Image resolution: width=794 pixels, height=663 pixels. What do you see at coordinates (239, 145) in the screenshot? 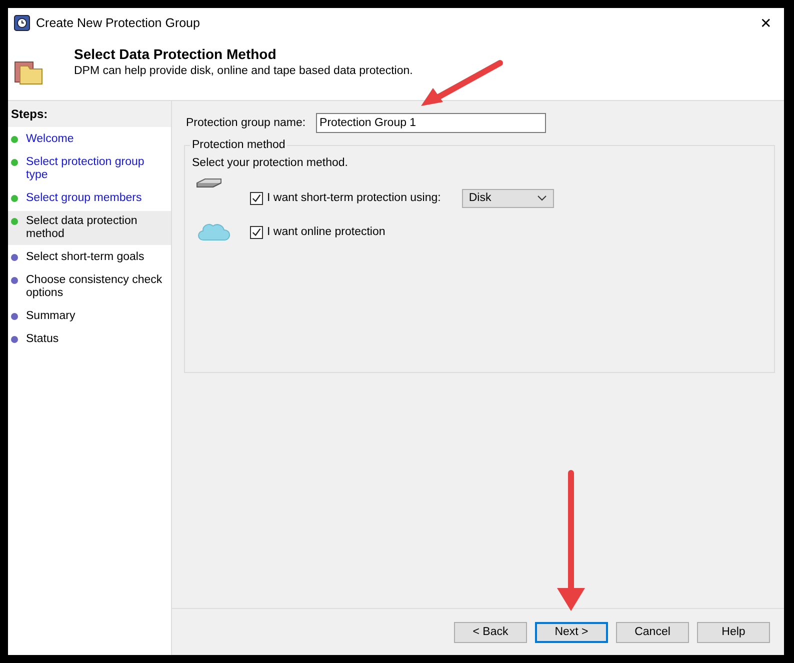
I see `group-legend: Protection method` at bounding box center [239, 145].